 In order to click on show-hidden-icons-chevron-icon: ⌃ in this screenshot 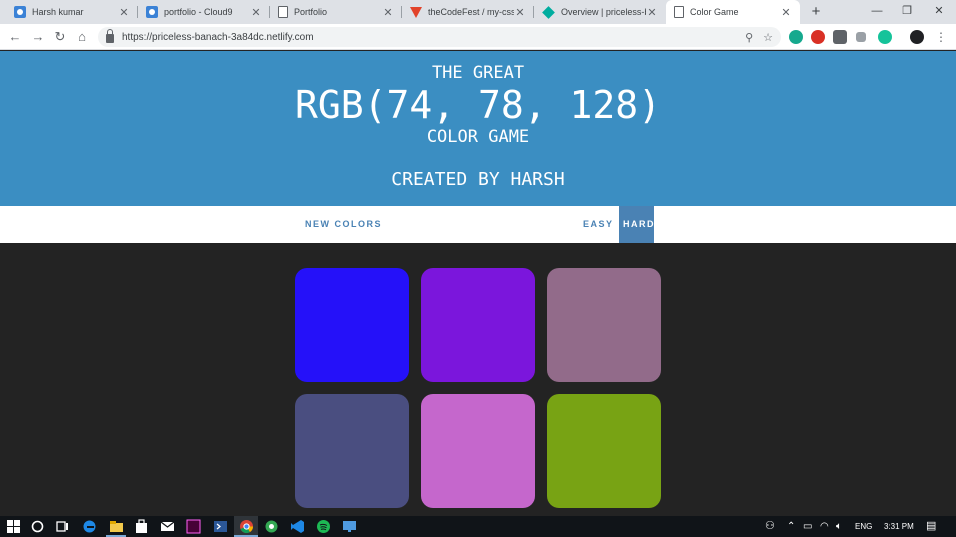, I will do `click(791, 526)`.